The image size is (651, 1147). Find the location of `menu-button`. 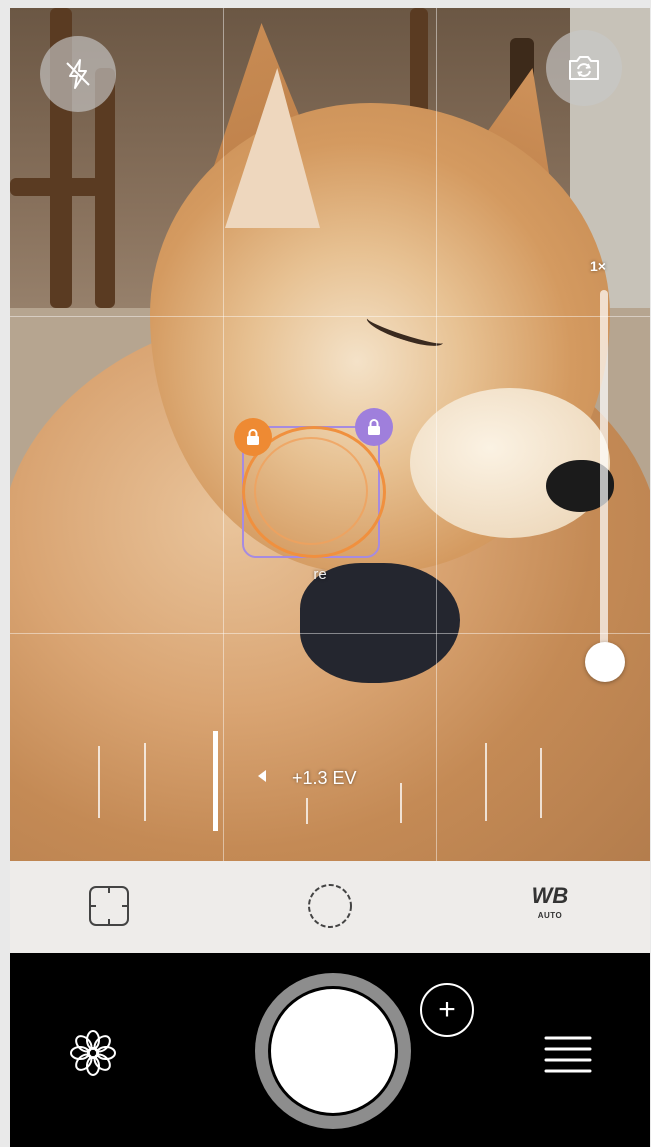

menu-button is located at coordinates (568, 1055).